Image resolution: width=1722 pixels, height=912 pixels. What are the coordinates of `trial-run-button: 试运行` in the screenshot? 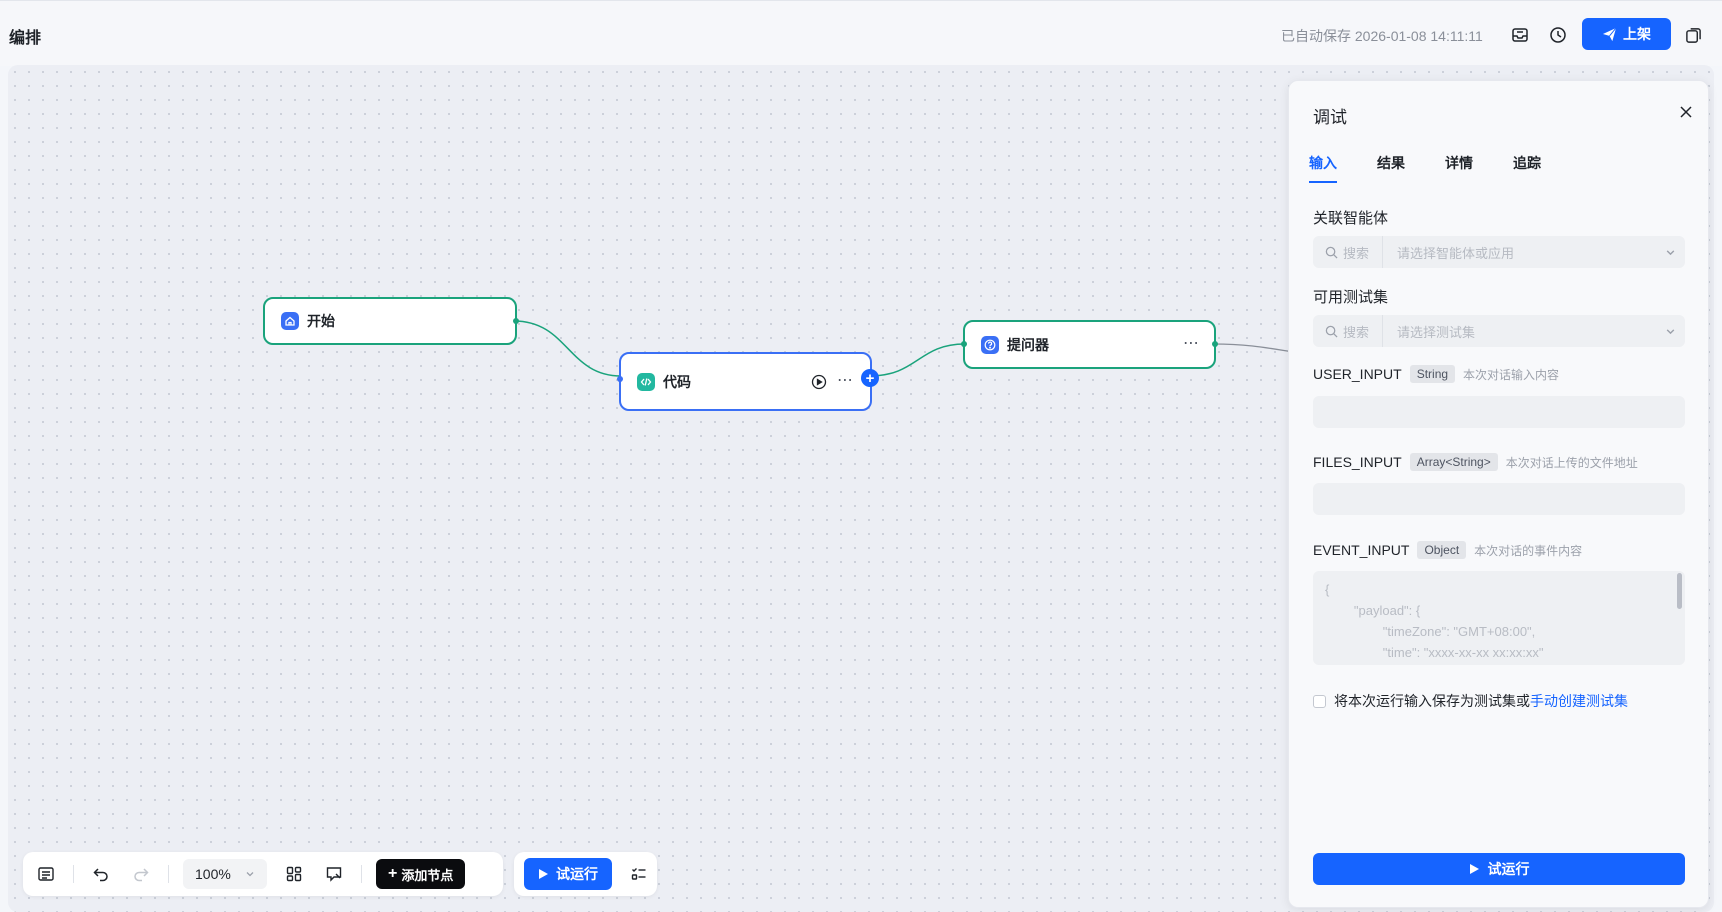 It's located at (568, 874).